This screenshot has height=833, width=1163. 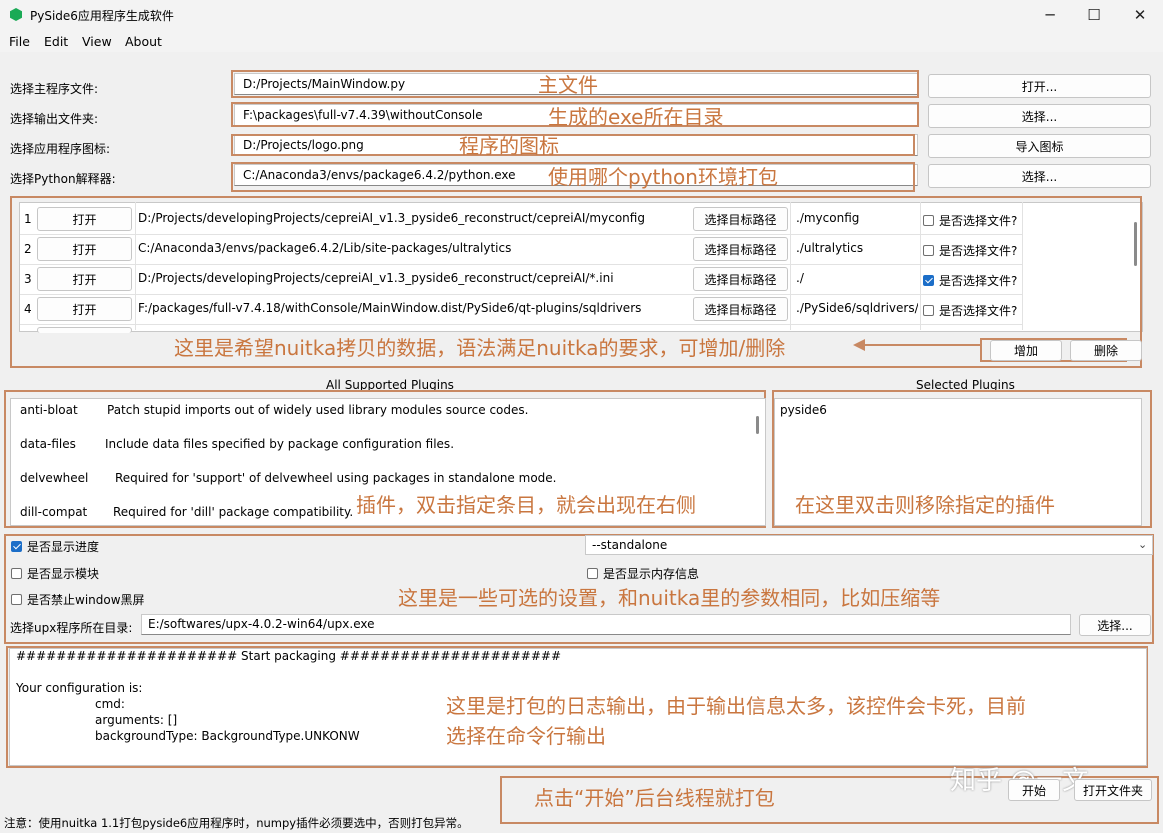 I want to click on plugin-item: anti-bloat, so click(x=49, y=410).